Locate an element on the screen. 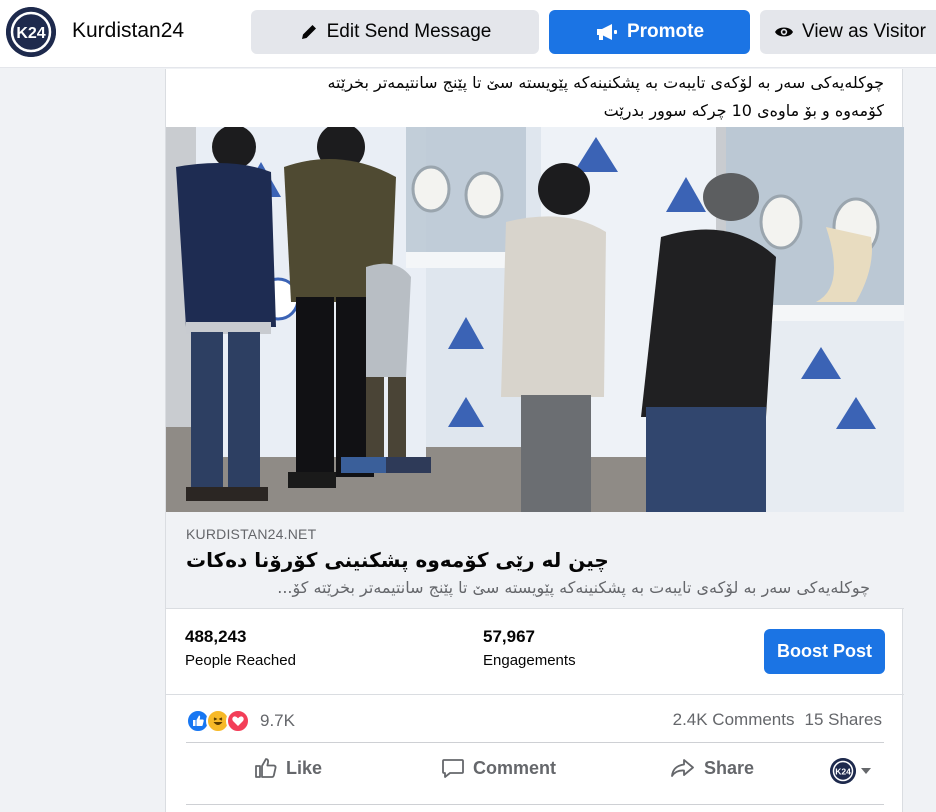 Image resolution: width=936 pixels, height=812 pixels. link-title: چین لە رێی کۆمەوە پشکنینی کۆرۆنا دەکات is located at coordinates (397, 560).